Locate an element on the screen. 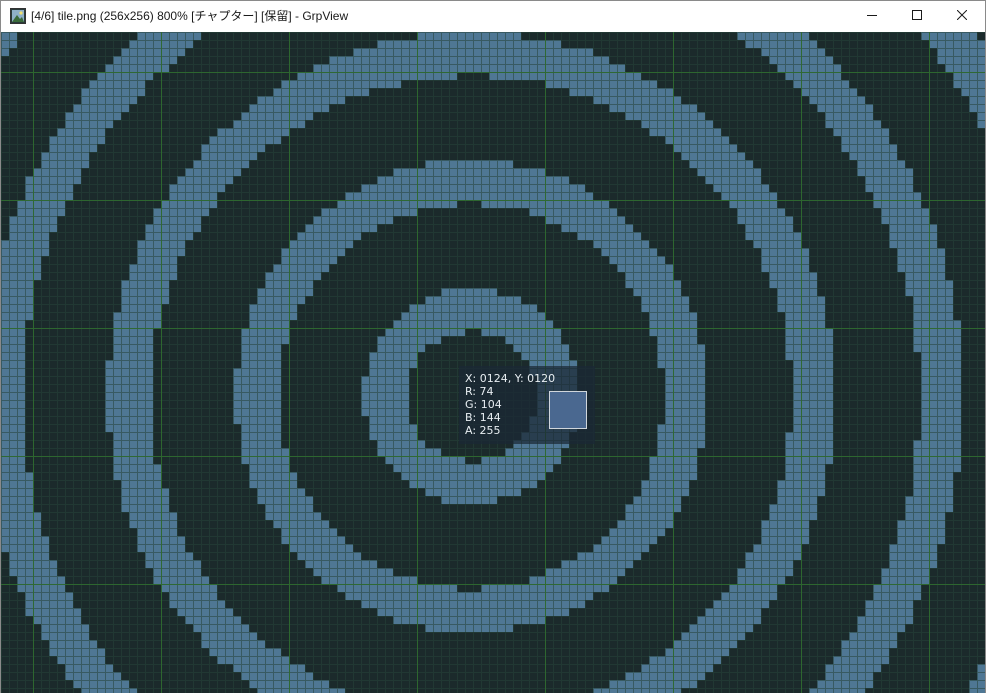 The width and height of the screenshot is (986, 693). pixel-red-value: R: 74 is located at coordinates (479, 391).